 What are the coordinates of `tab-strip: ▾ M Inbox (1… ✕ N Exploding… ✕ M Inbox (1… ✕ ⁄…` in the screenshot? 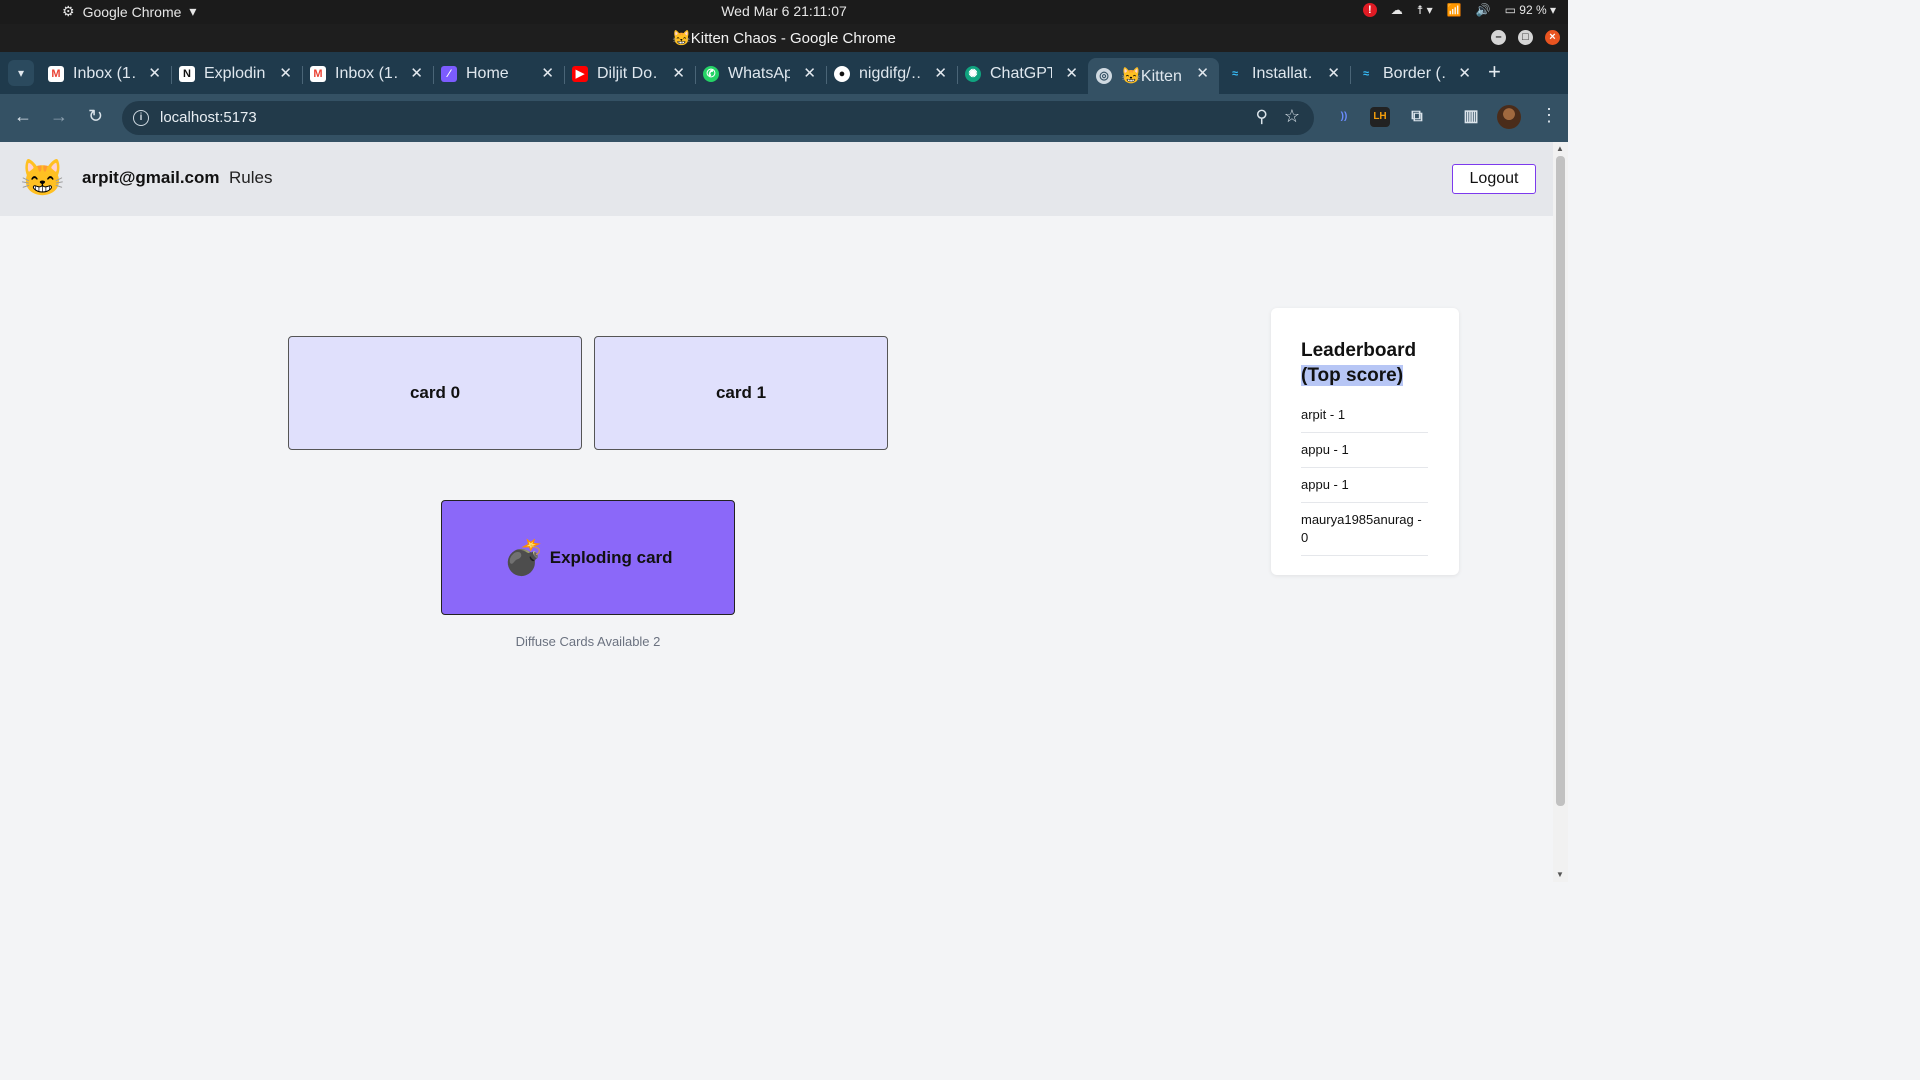 It's located at (784, 73).